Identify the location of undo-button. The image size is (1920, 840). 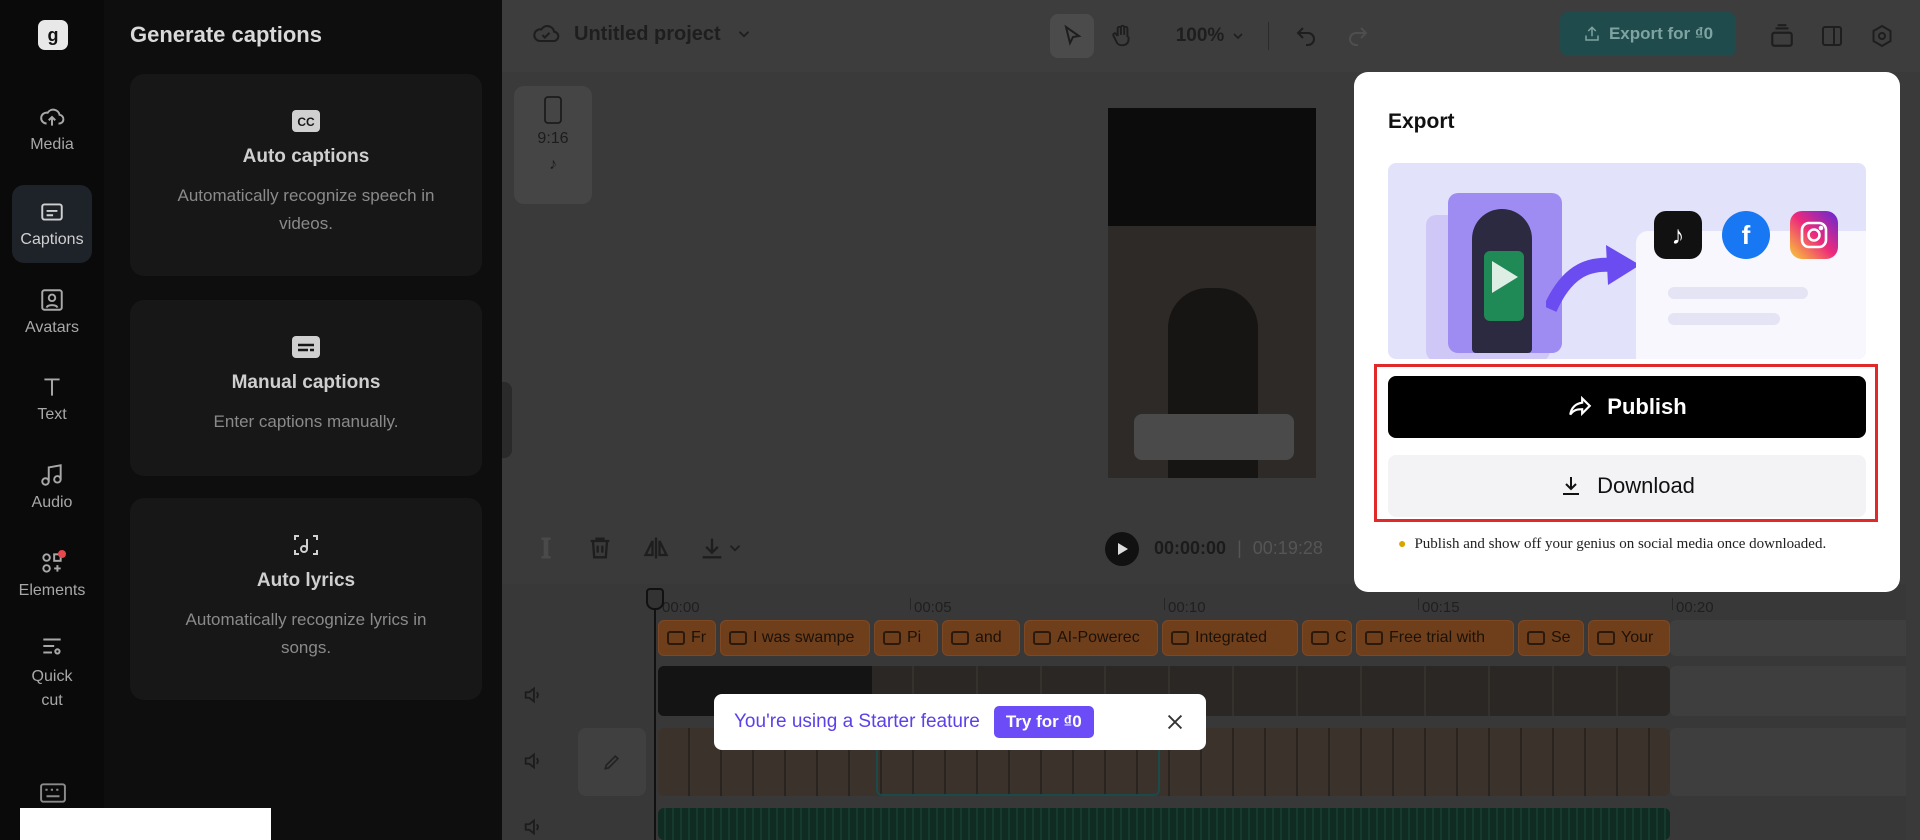
(1306, 36).